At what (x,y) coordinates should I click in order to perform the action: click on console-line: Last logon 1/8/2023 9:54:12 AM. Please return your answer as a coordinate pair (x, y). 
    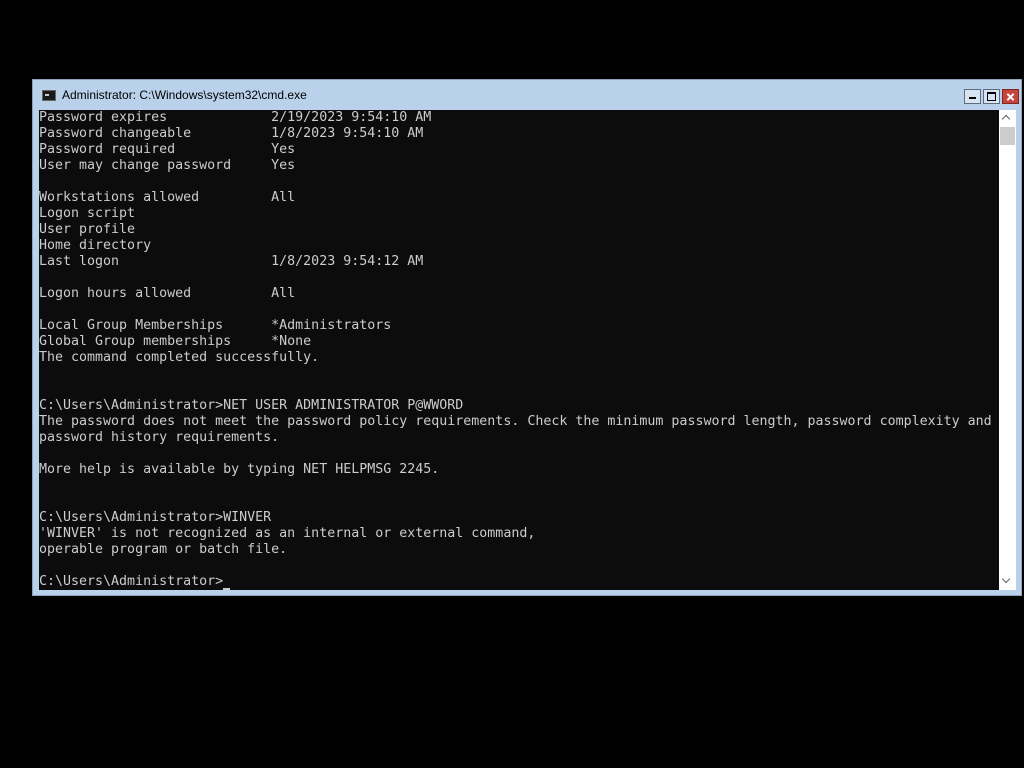
    Looking at the image, I should click on (231, 261).